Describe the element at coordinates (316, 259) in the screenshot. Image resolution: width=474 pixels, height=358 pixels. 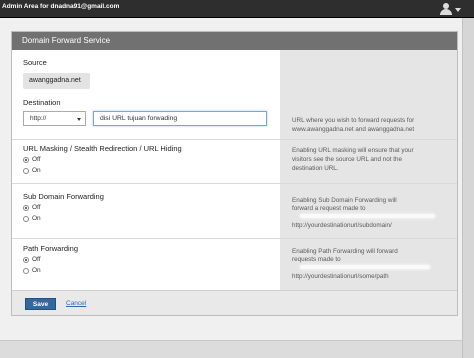
I see `path-hint-2: requests made to` at that location.